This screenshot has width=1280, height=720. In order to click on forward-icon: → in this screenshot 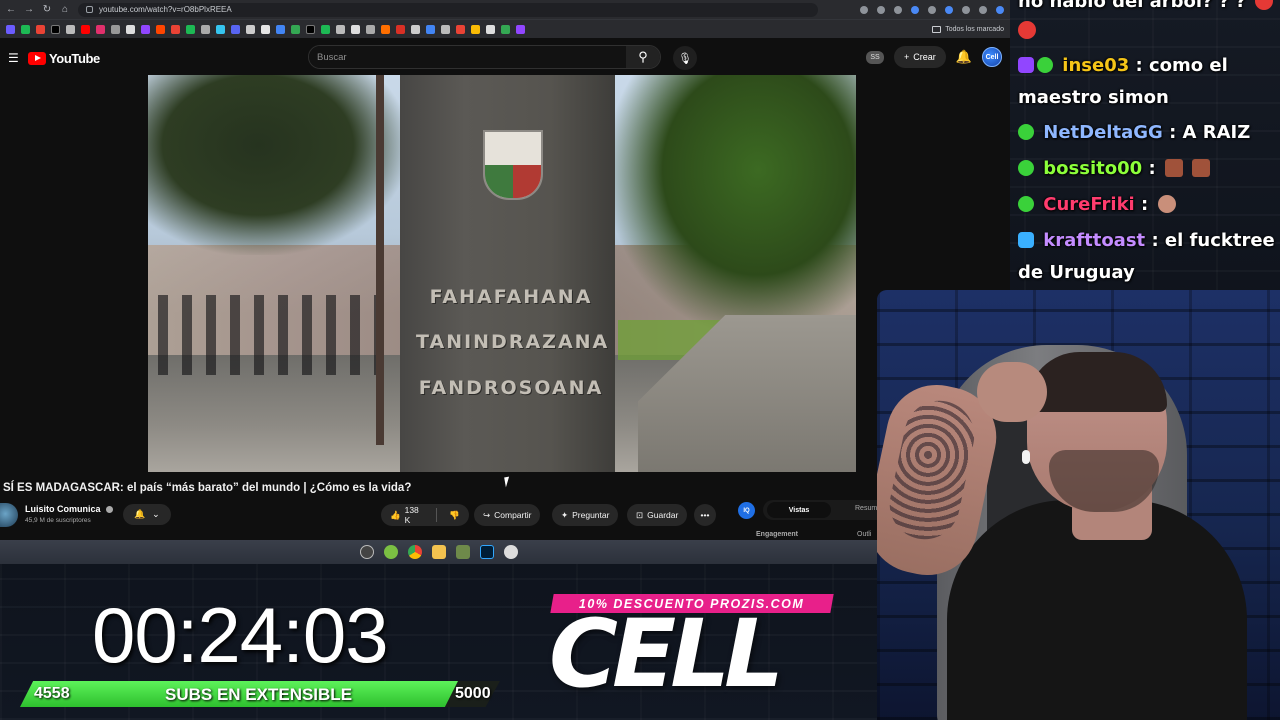, I will do `click(29, 9)`.